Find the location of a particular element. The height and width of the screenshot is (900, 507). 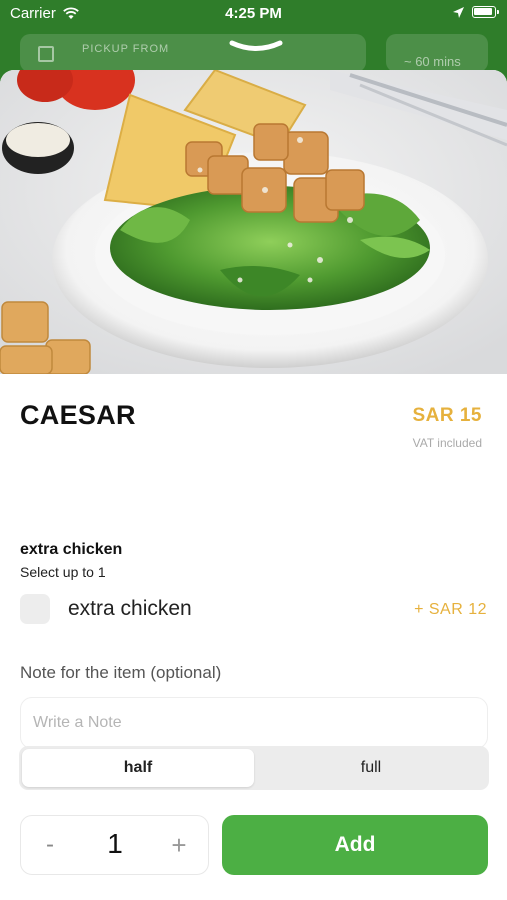

decrement-button: - is located at coordinates (50, 845).